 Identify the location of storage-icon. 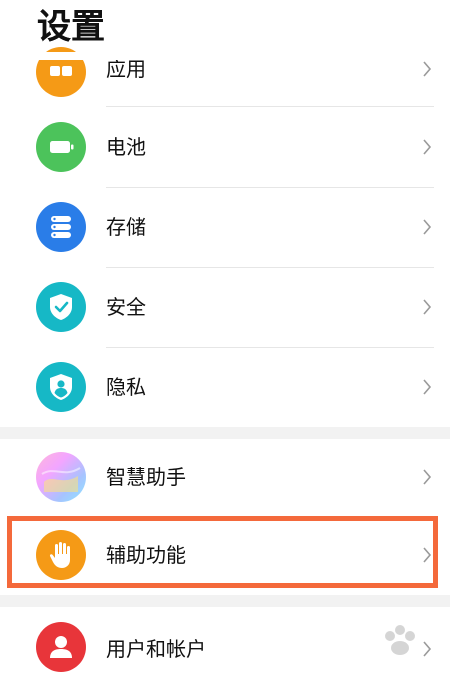
(61, 227).